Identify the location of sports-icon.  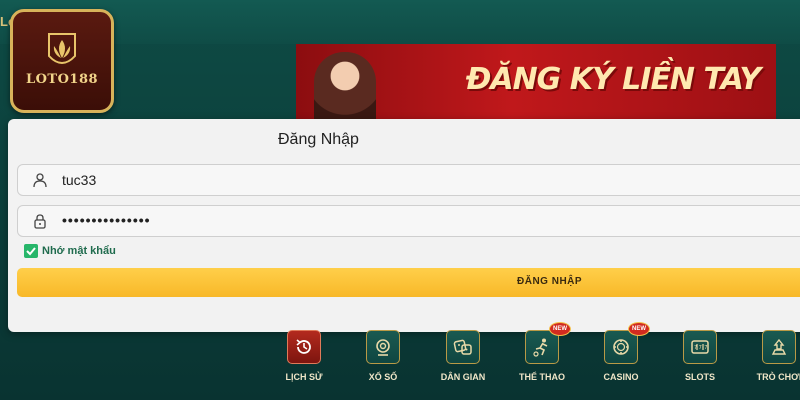
(540, 347).